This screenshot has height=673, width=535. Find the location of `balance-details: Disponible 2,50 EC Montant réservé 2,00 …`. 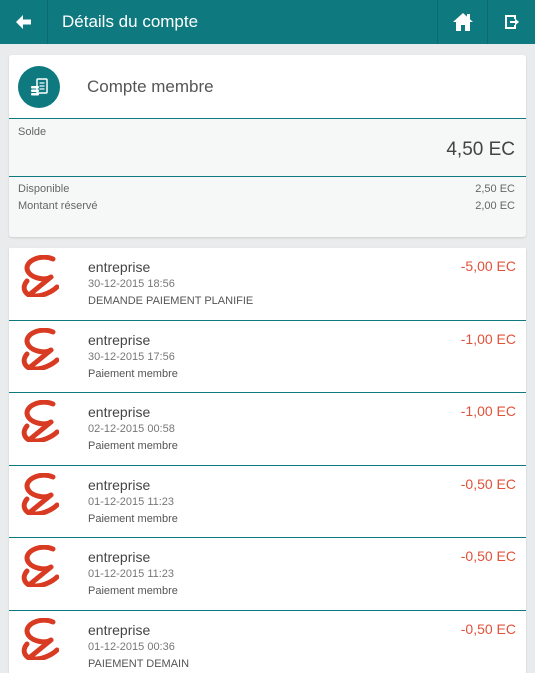

balance-details: Disponible 2,50 EC Montant réservé 2,00 … is located at coordinates (267, 206).